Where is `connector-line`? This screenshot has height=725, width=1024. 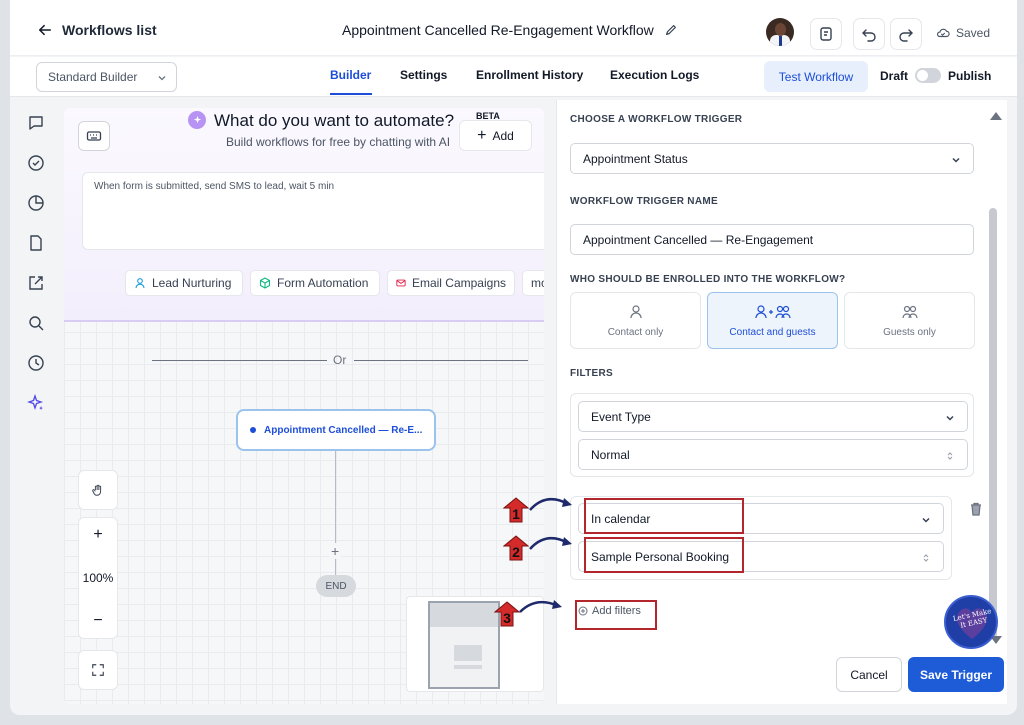 connector-line is located at coordinates (335, 517).